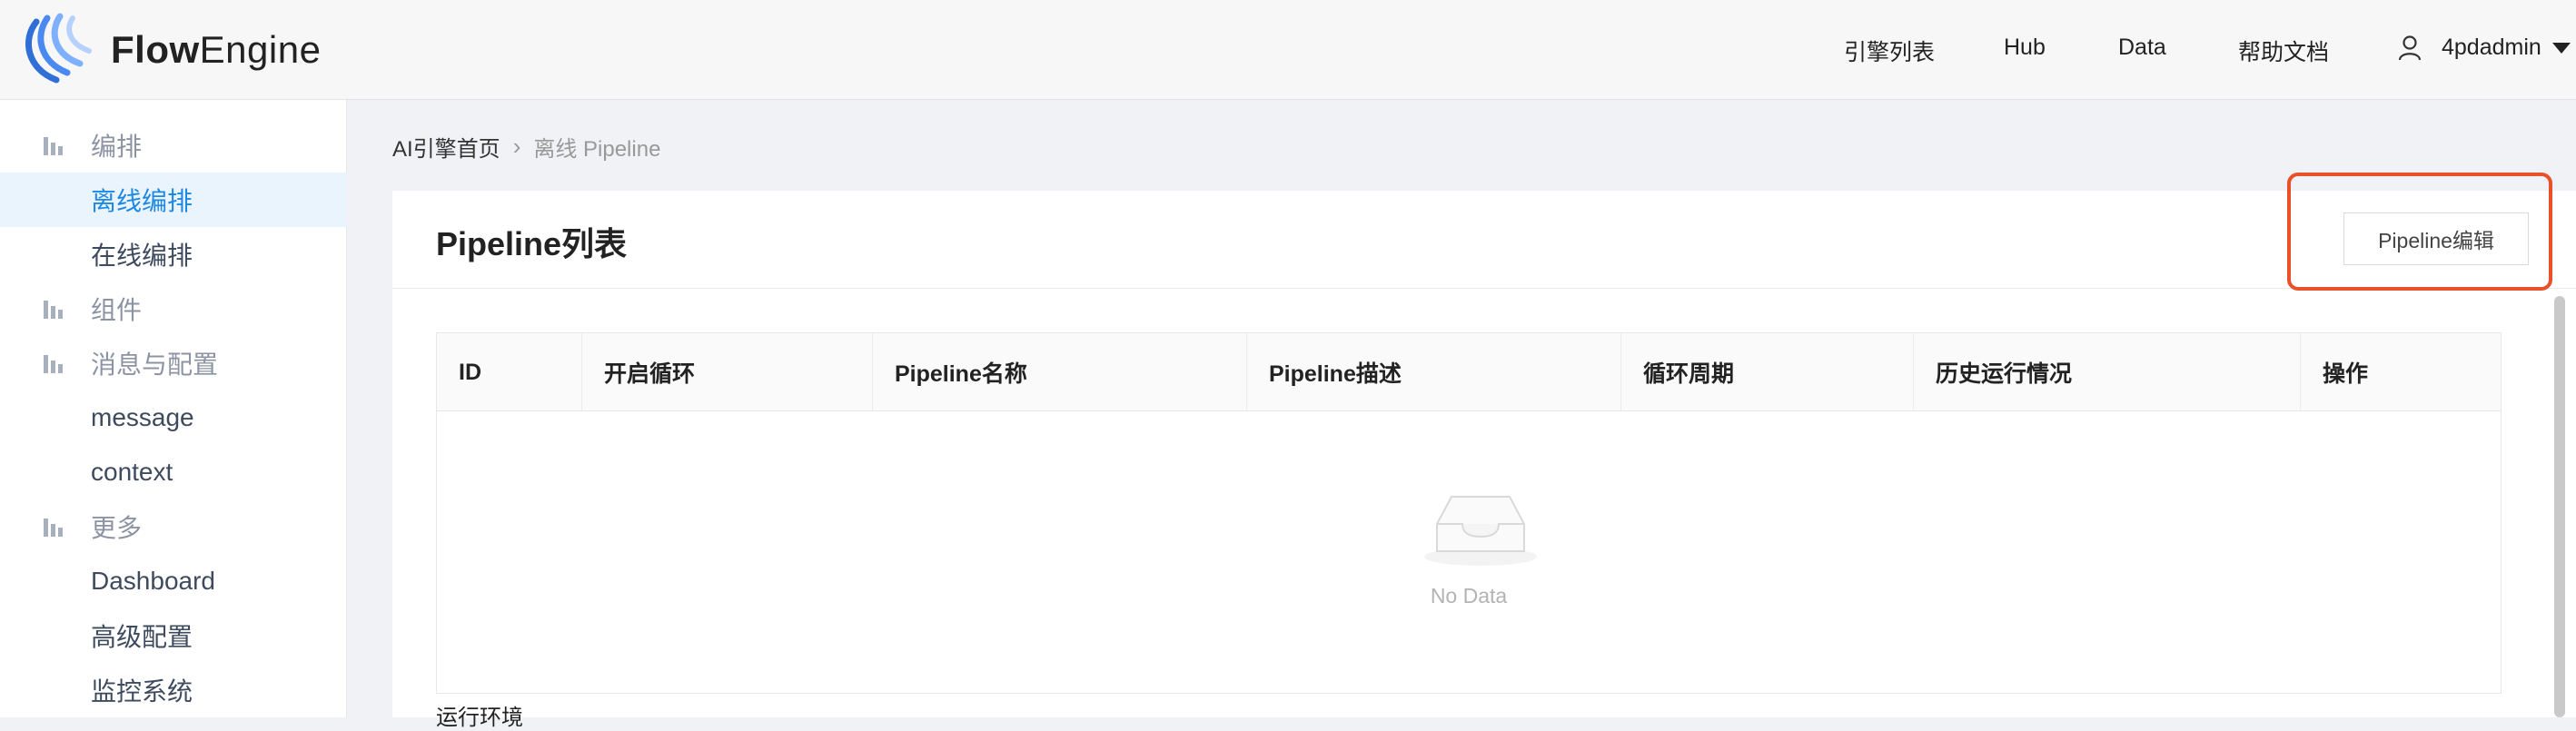  Describe the element at coordinates (1434, 372) in the screenshot. I see `column-header-pipeline-description: Pipeline描述` at that location.